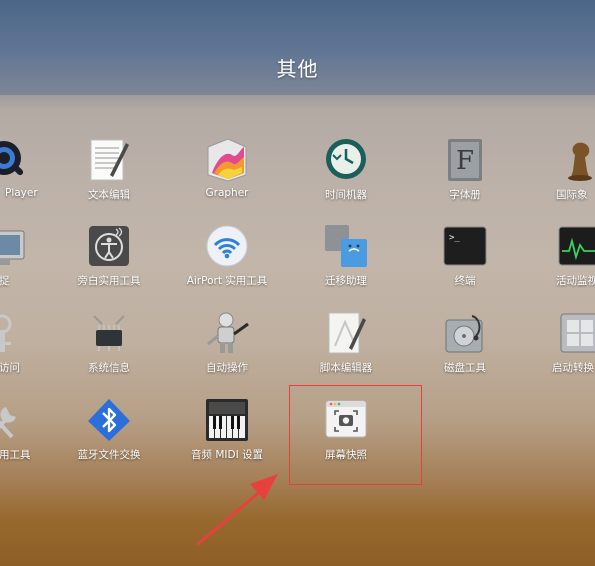  Describe the element at coordinates (552, 174) in the screenshot. I see `app-chess: 国际象` at that location.